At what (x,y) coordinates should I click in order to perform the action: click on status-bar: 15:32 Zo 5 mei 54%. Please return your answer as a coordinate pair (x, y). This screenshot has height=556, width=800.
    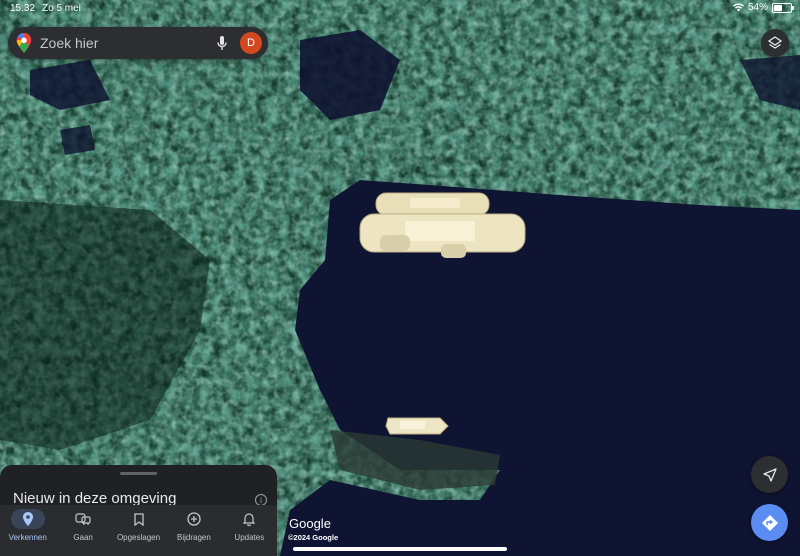
    Looking at the image, I should click on (400, 8).